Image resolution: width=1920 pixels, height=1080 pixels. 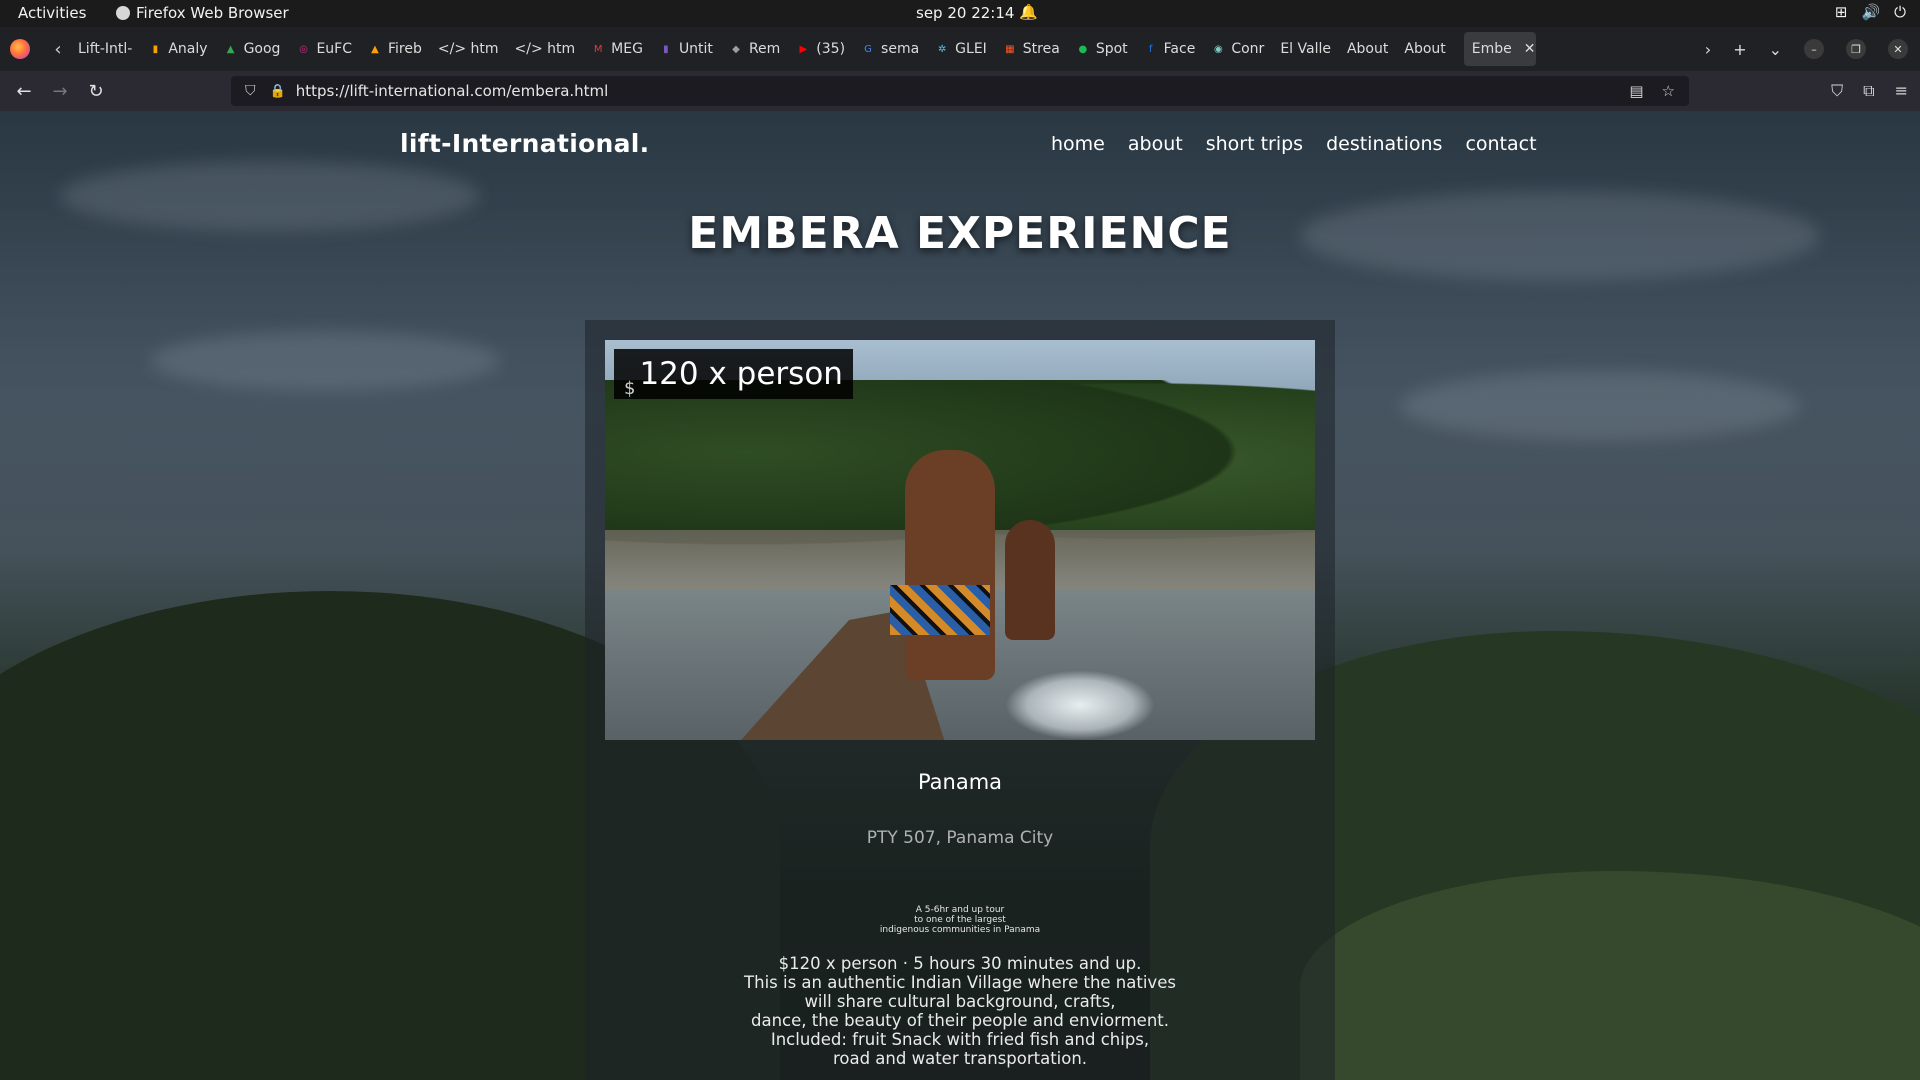 I want to click on system-tray: ⊞ 🔊 ⏻, so click(x=1870, y=12).